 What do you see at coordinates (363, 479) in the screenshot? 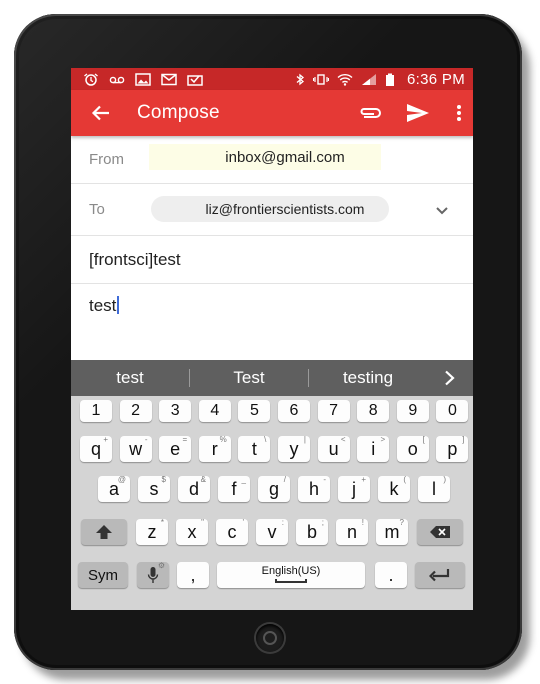
I see `key-hint: +` at bounding box center [363, 479].